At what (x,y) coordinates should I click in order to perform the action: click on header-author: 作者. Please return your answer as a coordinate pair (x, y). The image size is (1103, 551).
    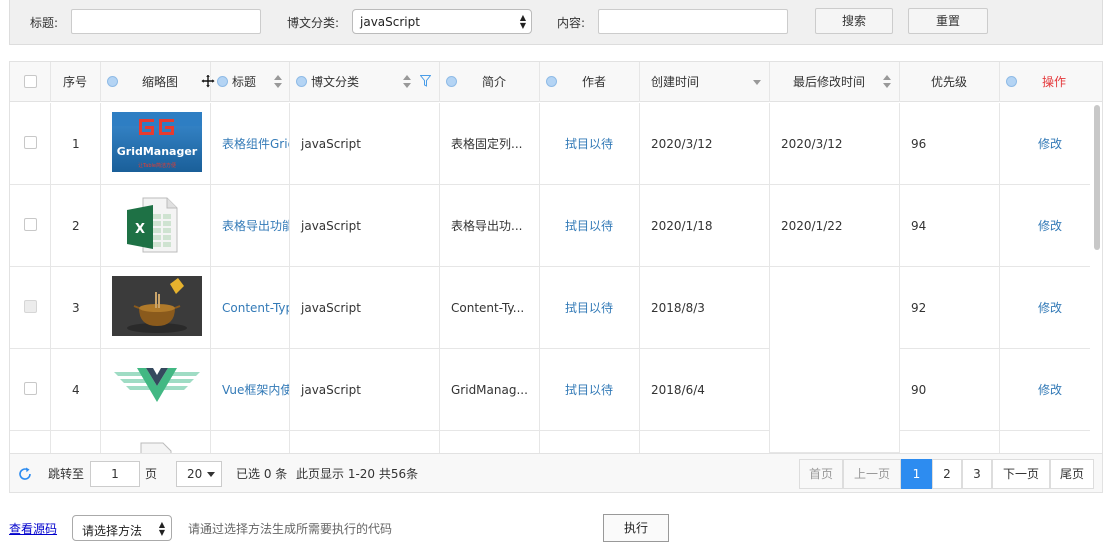
    Looking at the image, I should click on (590, 82).